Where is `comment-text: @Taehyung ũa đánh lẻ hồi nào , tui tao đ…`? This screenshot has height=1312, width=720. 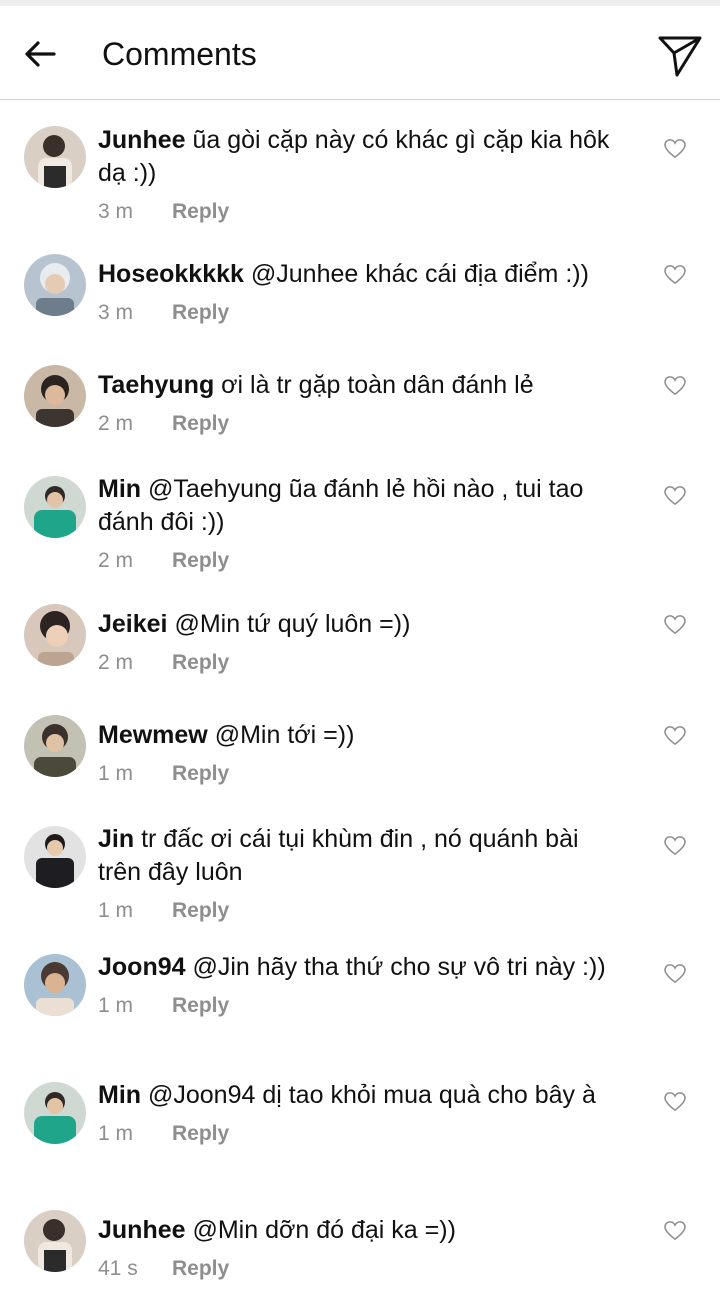 comment-text: @Taehyung ũa đánh lẻ hồi nào , tui tao đ… is located at coordinates (341, 505).